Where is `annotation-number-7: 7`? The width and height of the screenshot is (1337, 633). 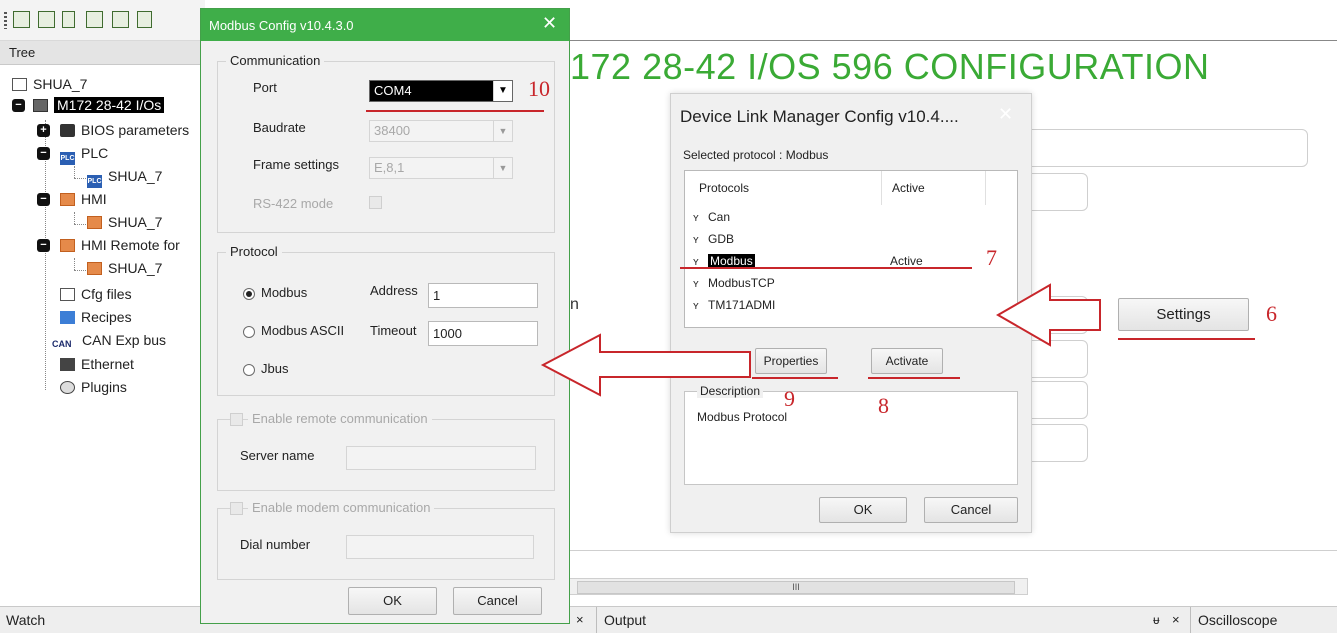 annotation-number-7: 7 is located at coordinates (991, 257).